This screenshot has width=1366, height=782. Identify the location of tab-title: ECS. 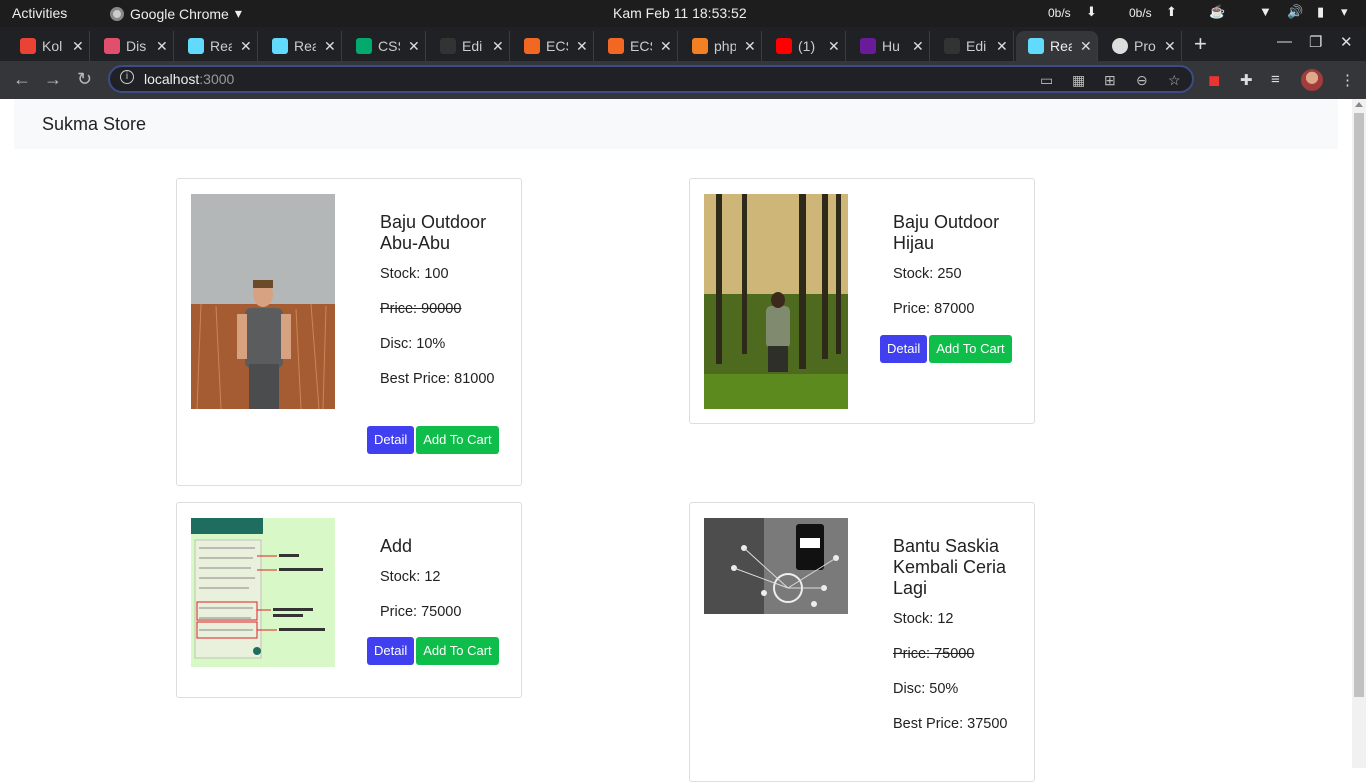
(557, 46).